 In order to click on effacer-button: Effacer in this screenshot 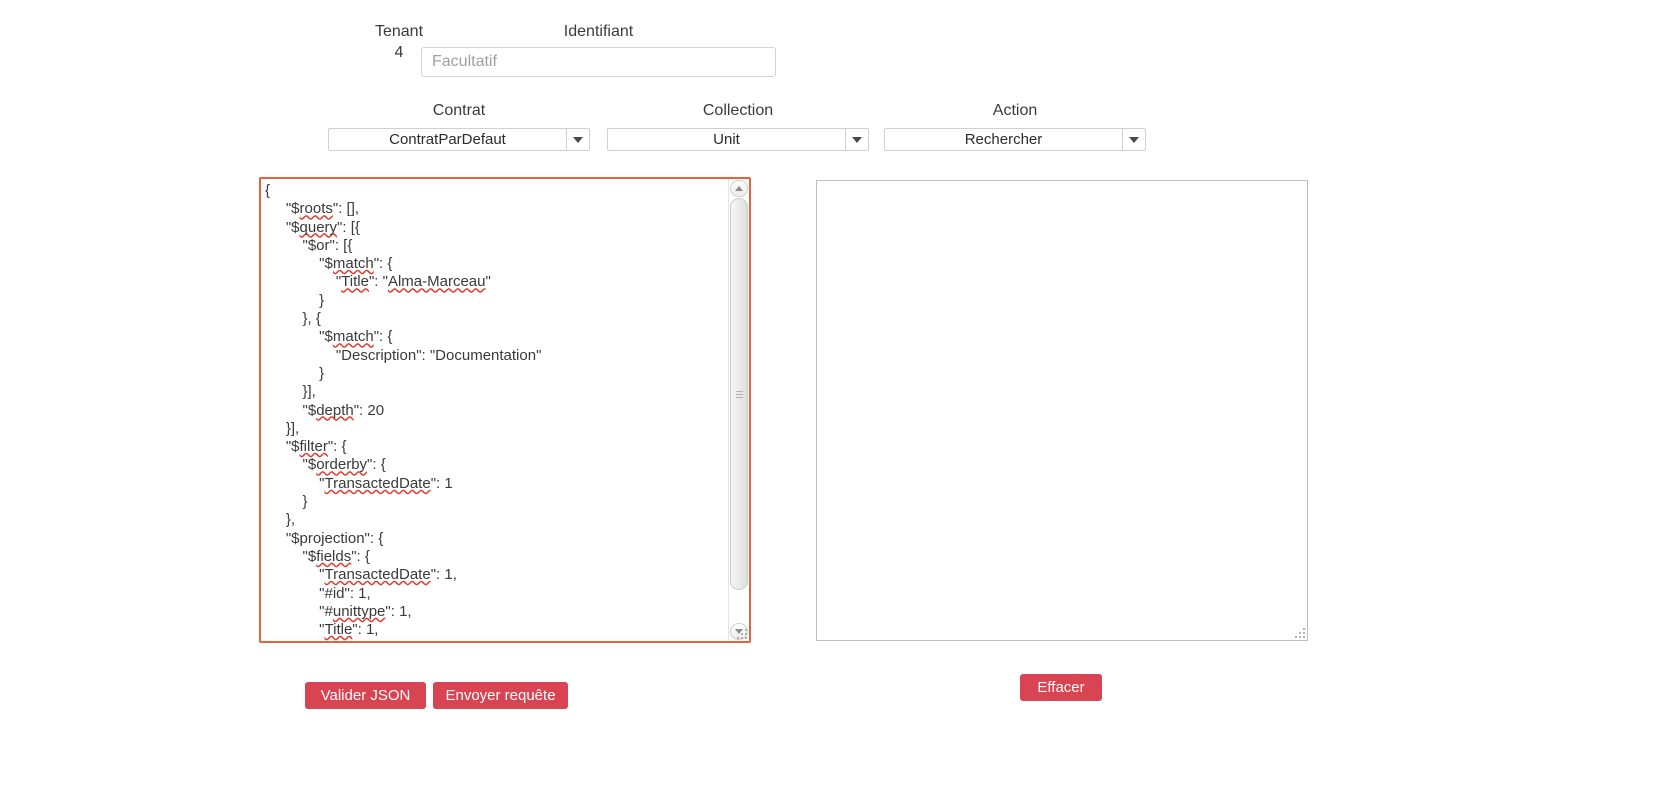, I will do `click(1061, 687)`.